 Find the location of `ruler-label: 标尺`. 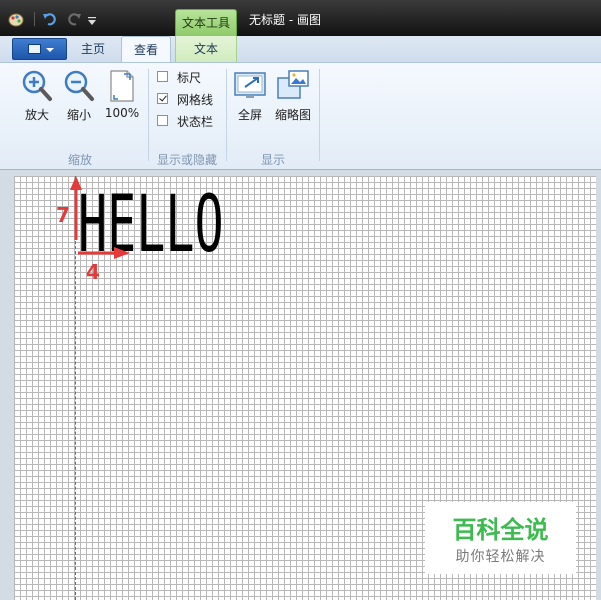

ruler-label: 标尺 is located at coordinates (189, 78).